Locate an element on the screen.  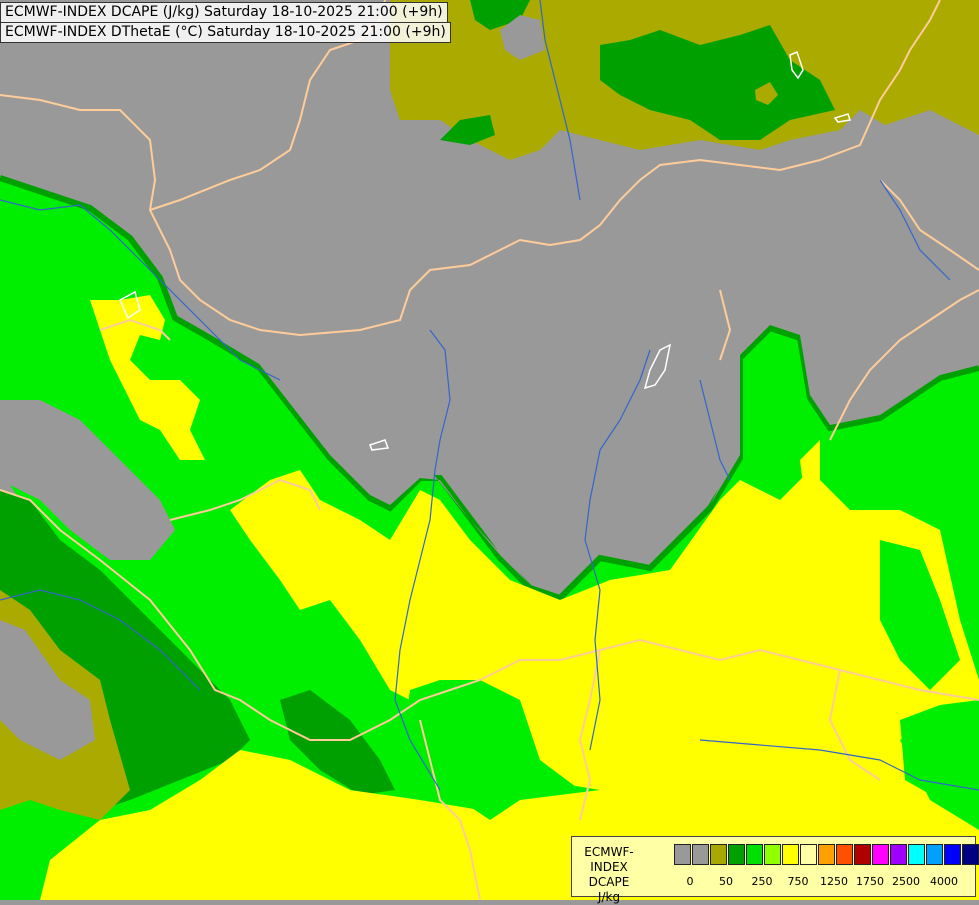
legend-color-scale is located at coordinates (826, 855).